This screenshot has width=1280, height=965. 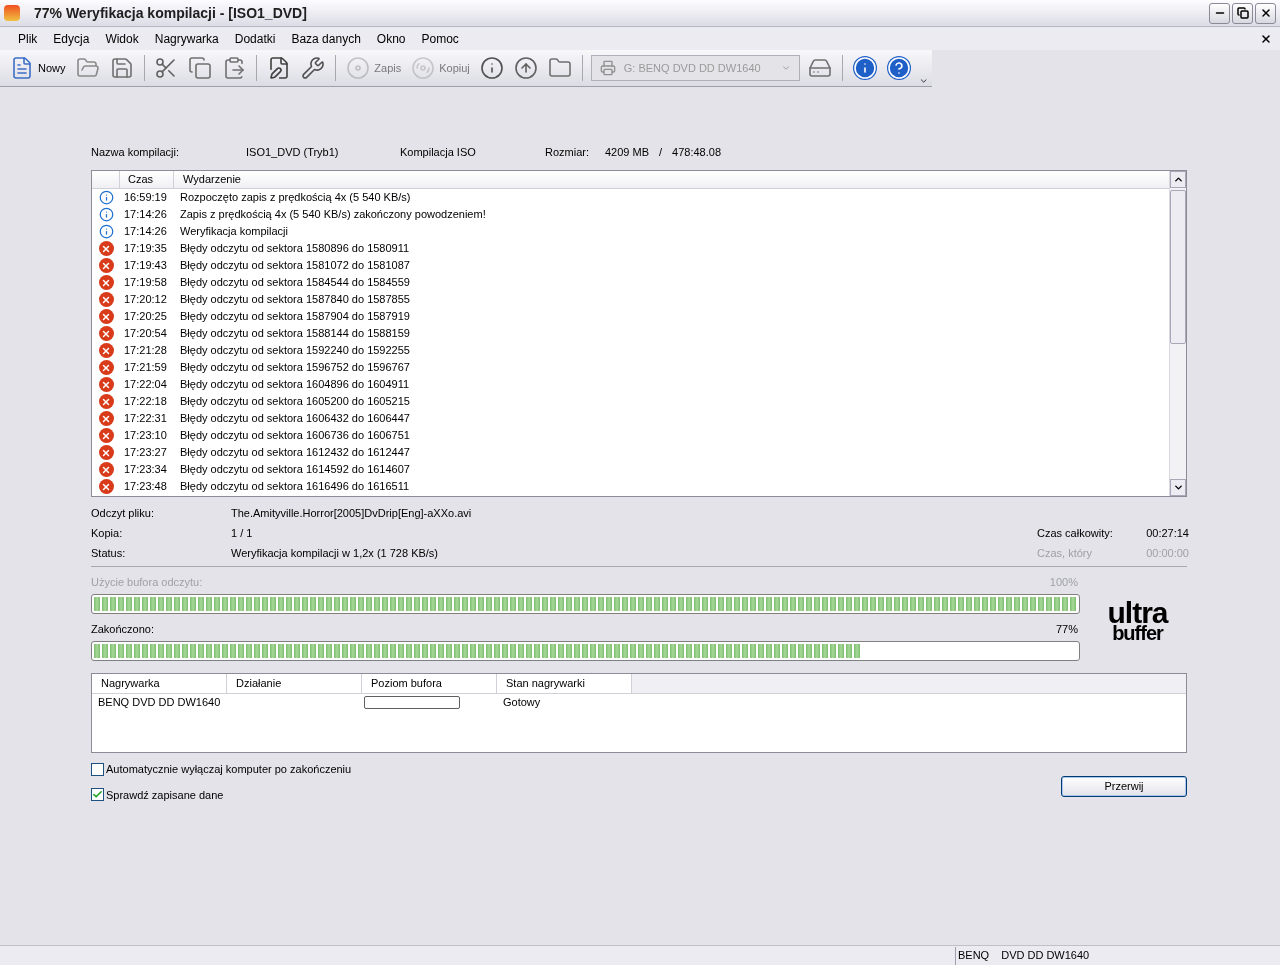 I want to click on event-text: Błędy odczytu od sektora 1605200 do 1605215, so click(x=294, y=402).